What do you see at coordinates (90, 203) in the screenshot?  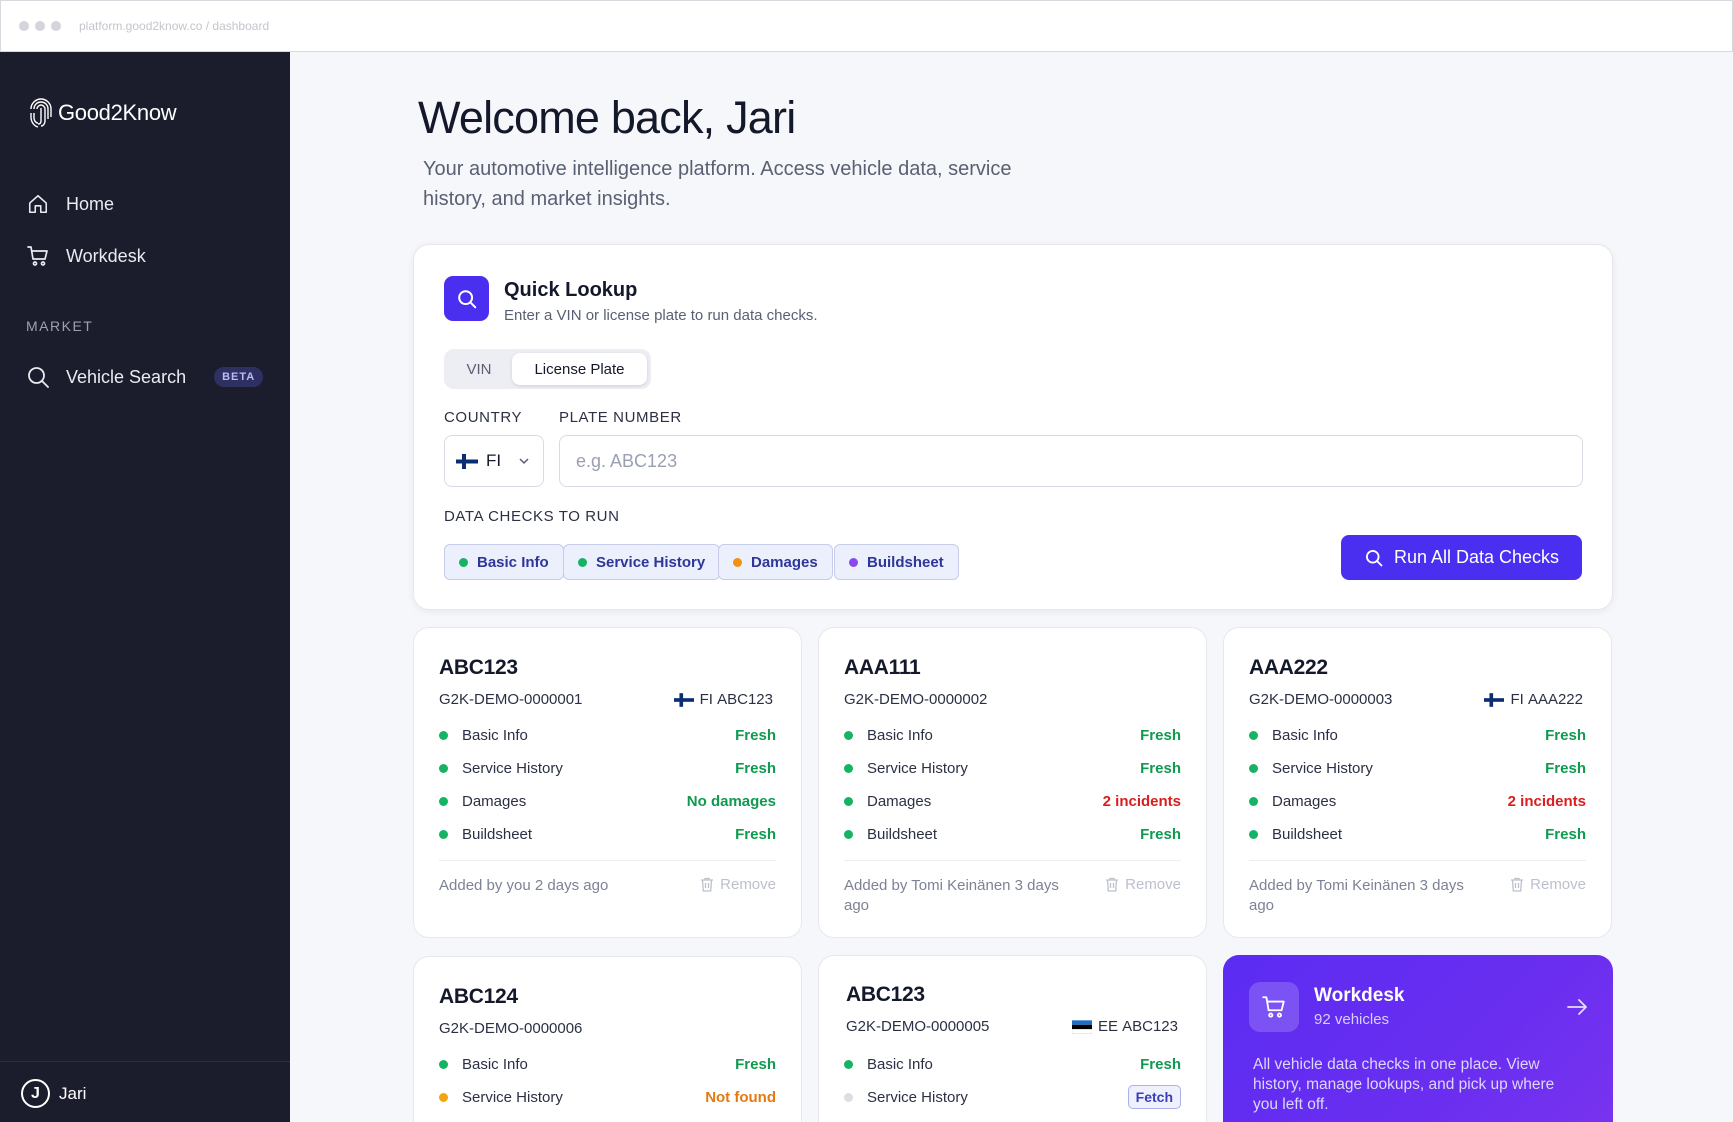 I see `sidebar-item-label: Home` at bounding box center [90, 203].